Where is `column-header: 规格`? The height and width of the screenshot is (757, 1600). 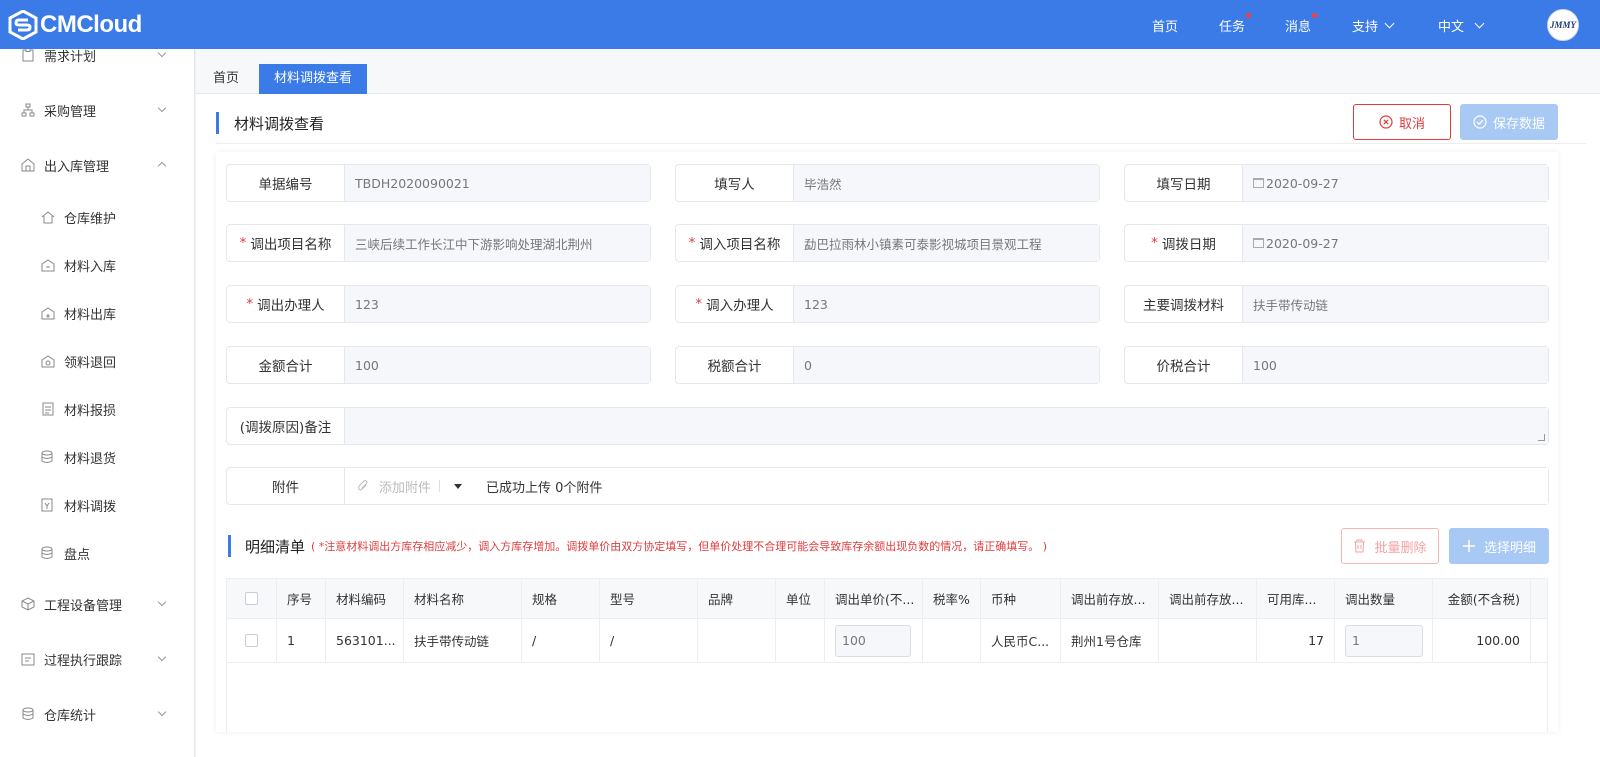
column-header: 规格 is located at coordinates (561, 598).